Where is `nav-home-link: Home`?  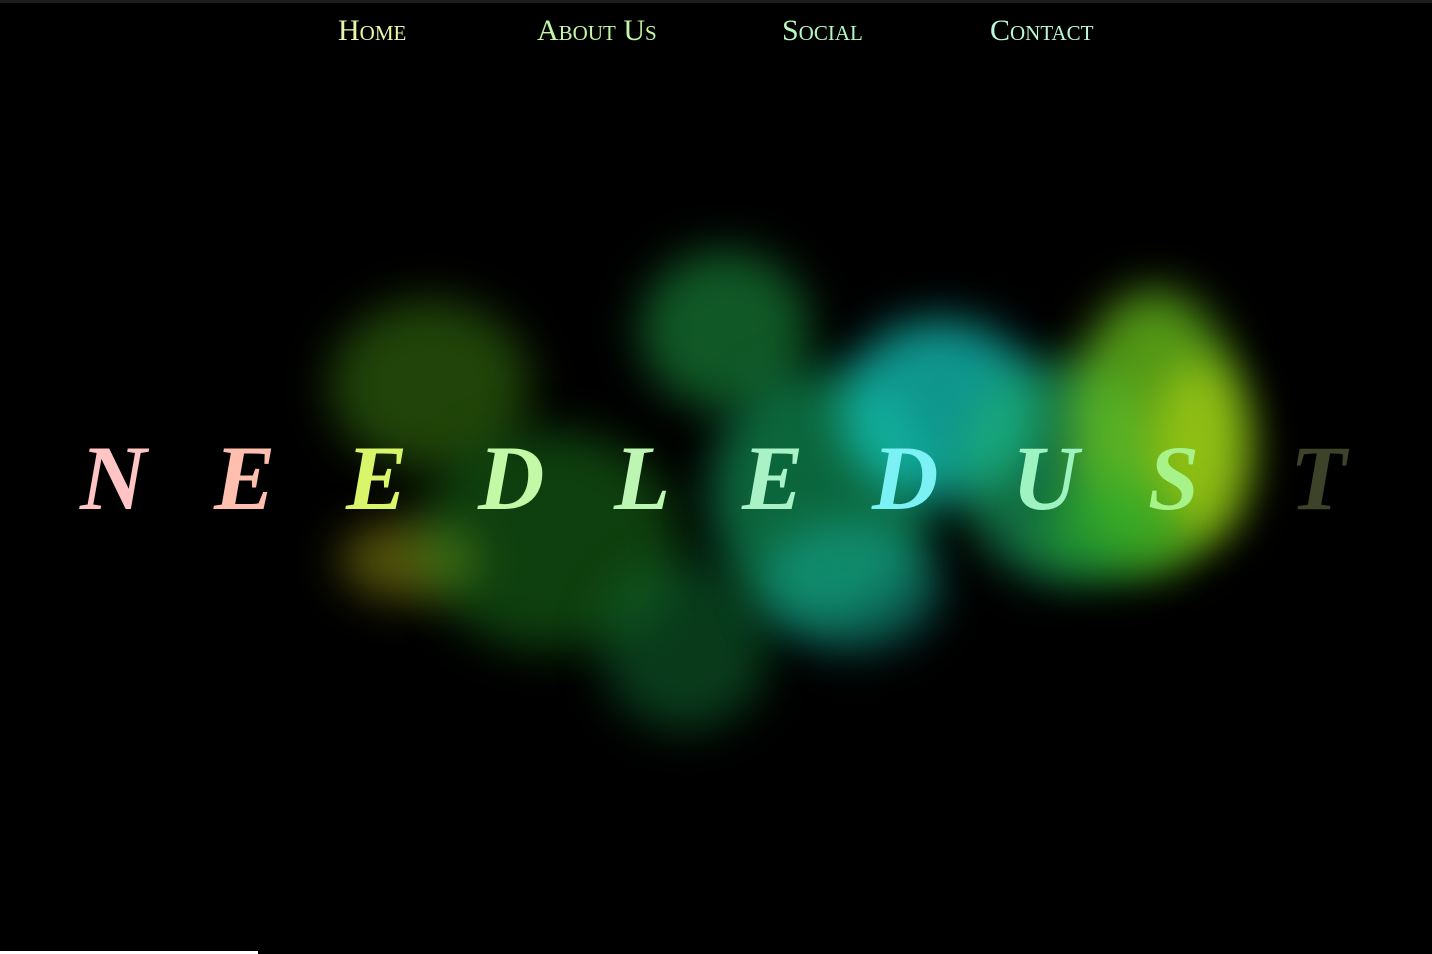
nav-home-link: Home is located at coordinates (372, 31).